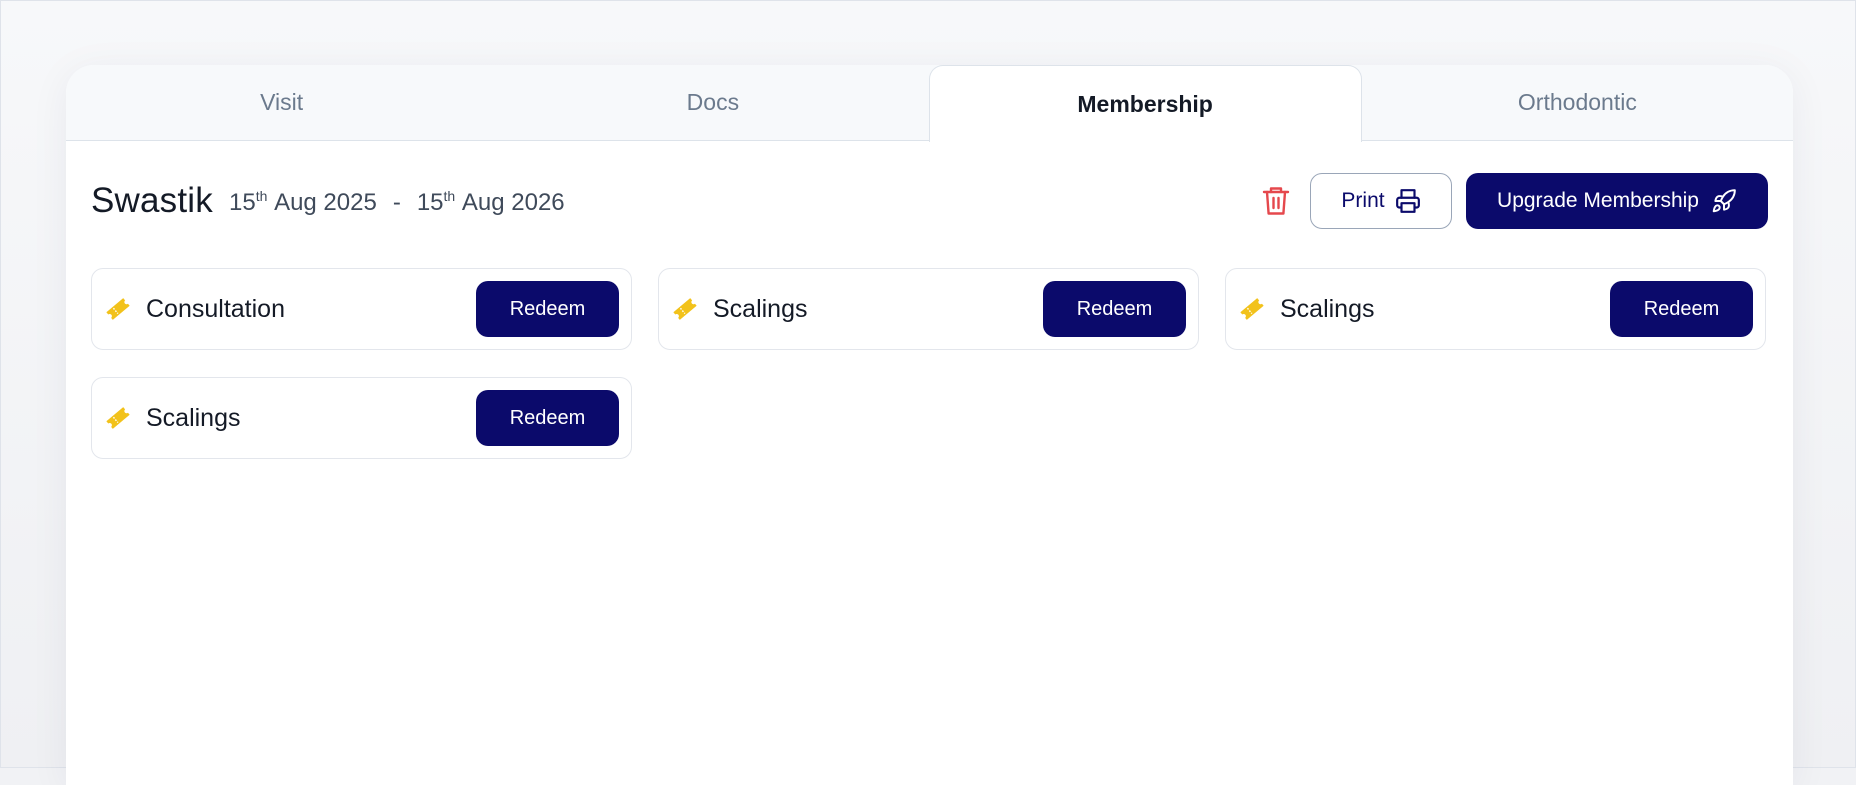 The height and width of the screenshot is (785, 1856). I want to click on tab-docs: Docs, so click(712, 102).